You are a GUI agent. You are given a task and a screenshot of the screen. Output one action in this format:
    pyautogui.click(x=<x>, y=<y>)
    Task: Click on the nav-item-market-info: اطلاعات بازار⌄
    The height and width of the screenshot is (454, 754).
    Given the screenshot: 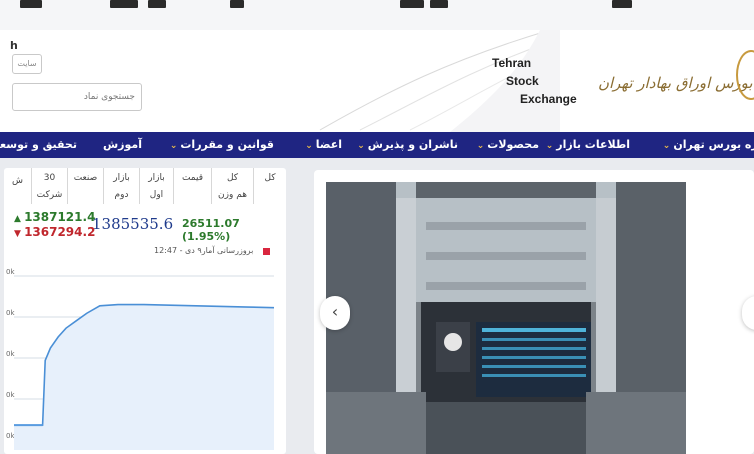 What is the action you would take?
    pyautogui.click(x=588, y=145)
    